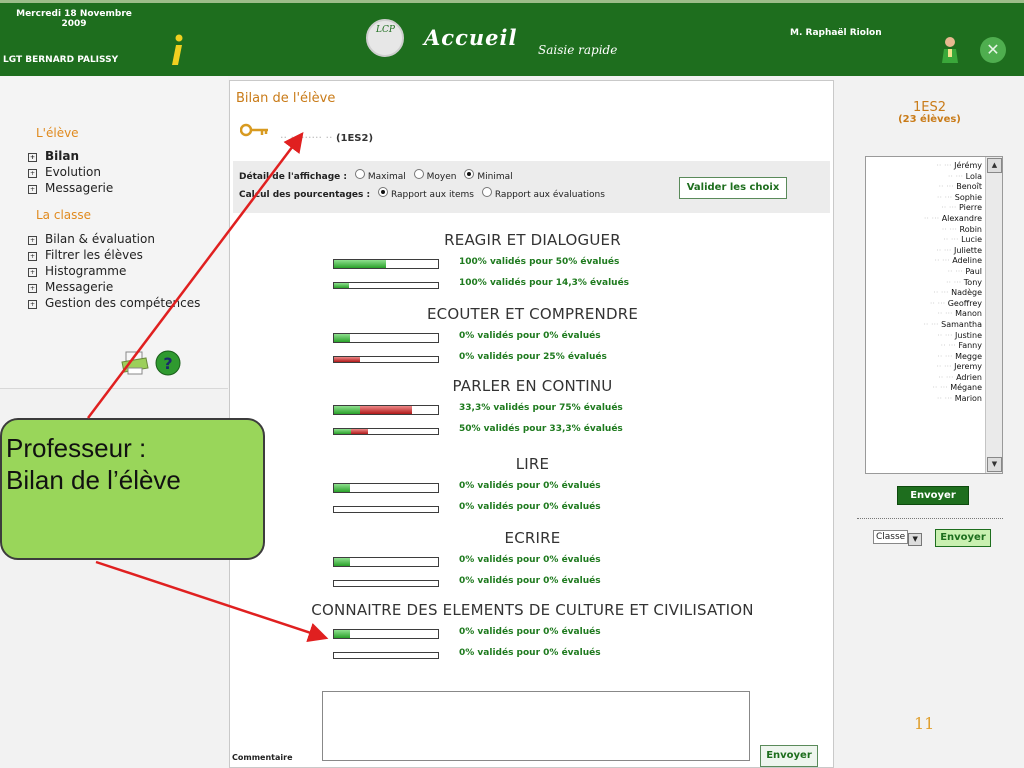 The height and width of the screenshot is (768, 1024). Describe the element at coordinates (926, 293) in the screenshot. I see `student-item: ·· ··· Nadège` at that location.